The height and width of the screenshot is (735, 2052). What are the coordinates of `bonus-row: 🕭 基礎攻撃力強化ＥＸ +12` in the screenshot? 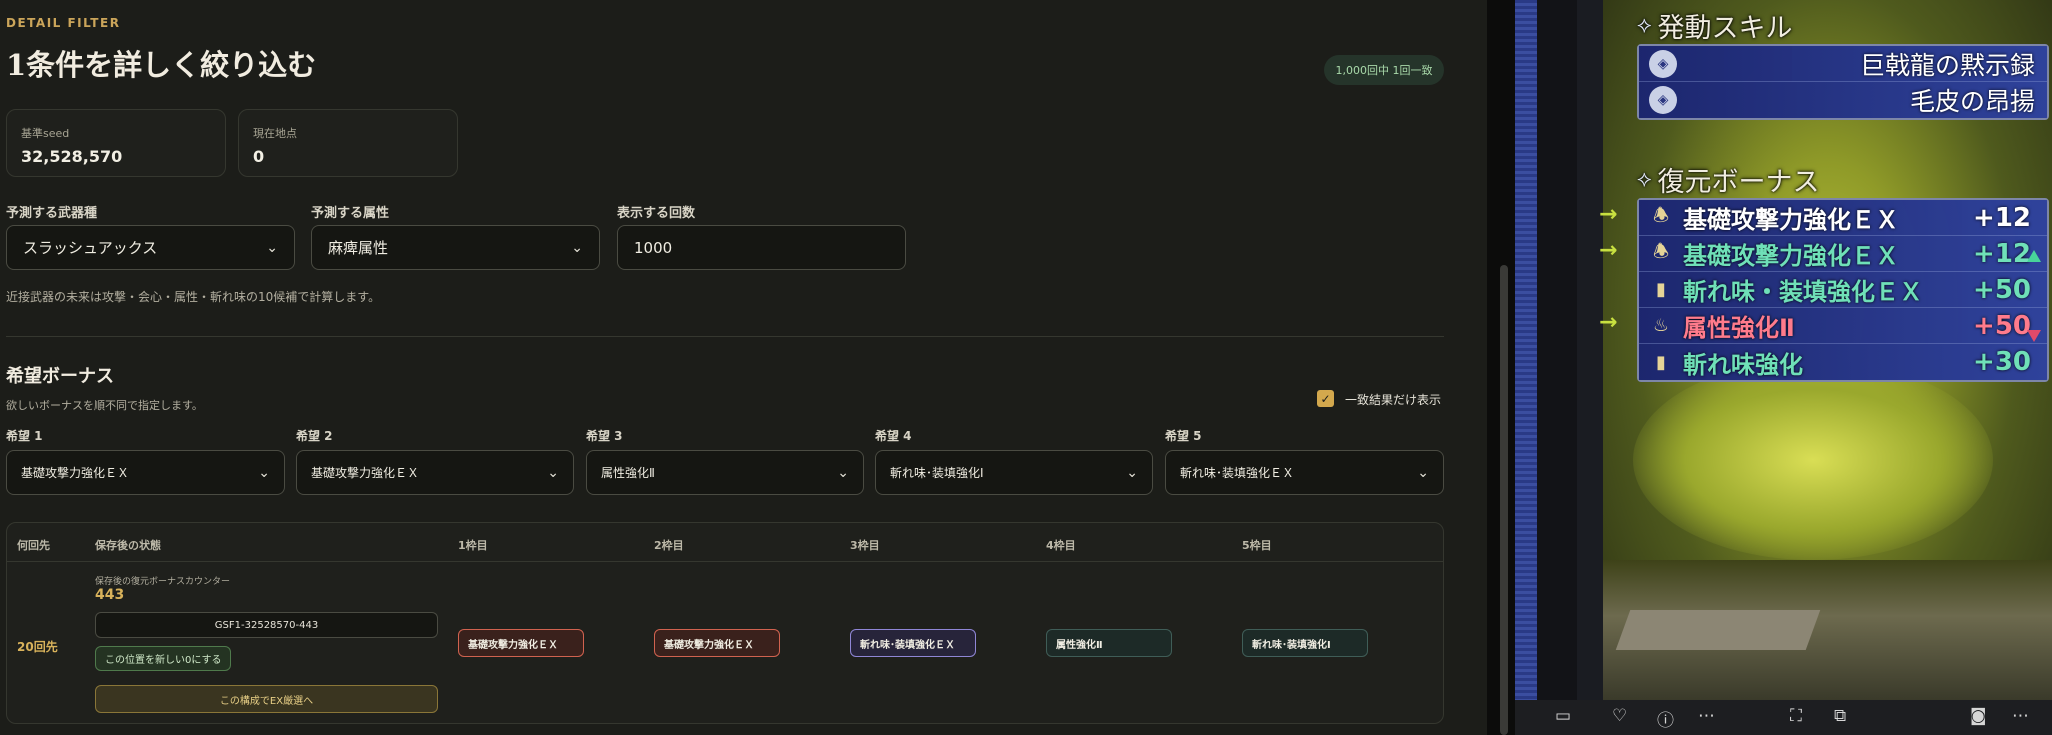 It's located at (1843, 254).